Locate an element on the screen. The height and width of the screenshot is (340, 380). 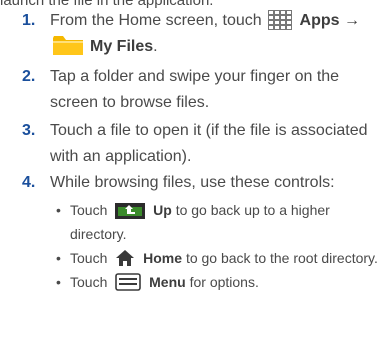
up-folder-icon is located at coordinates (130, 210).